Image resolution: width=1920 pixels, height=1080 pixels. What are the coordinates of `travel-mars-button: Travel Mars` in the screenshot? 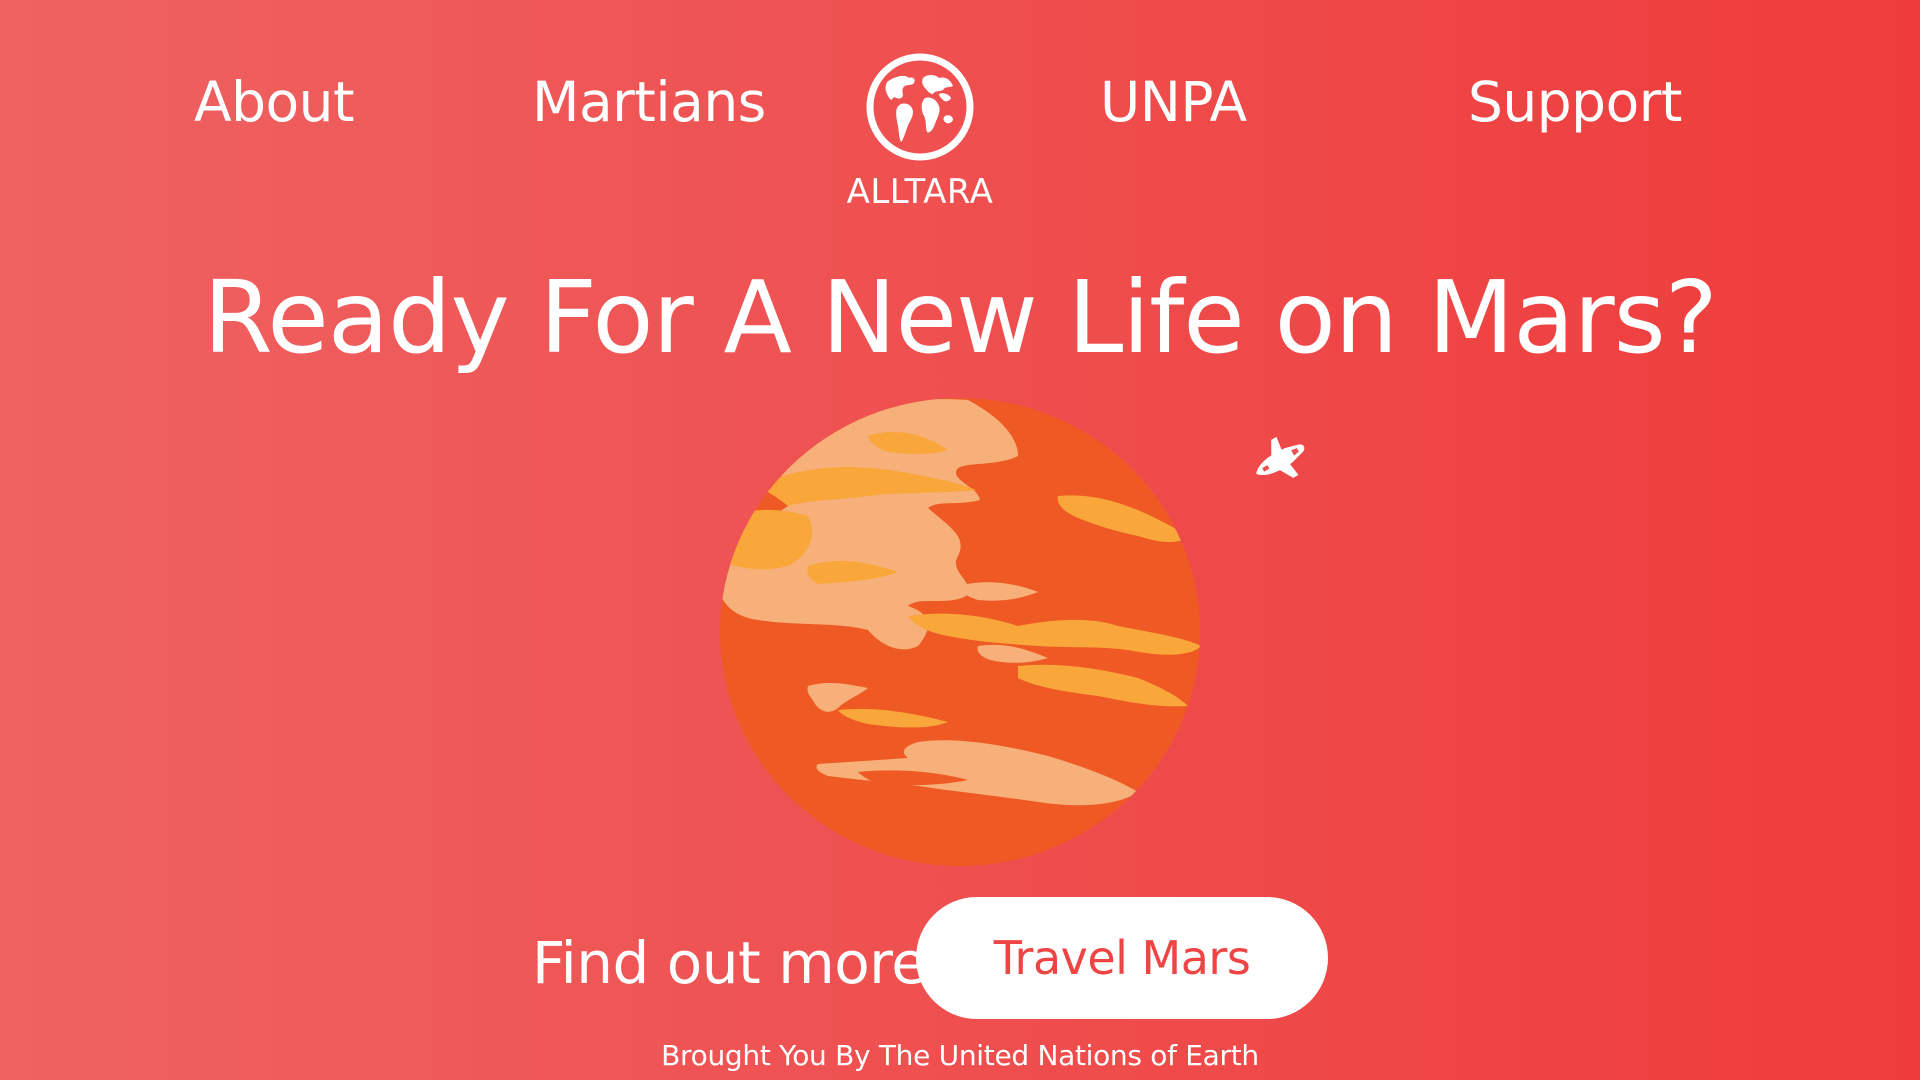 It's located at (1122, 958).